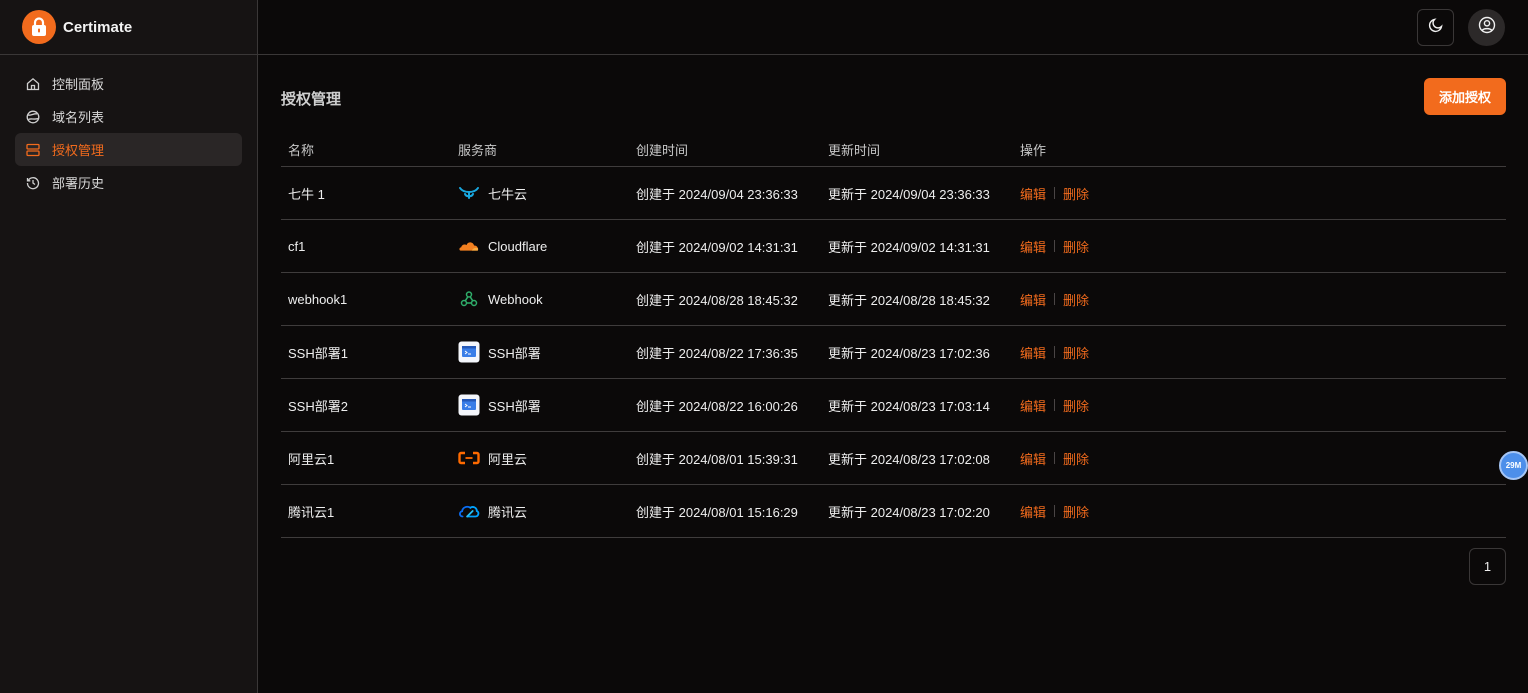 The height and width of the screenshot is (693, 1528). I want to click on sidebar-item-label: 授权管理, so click(78, 150).